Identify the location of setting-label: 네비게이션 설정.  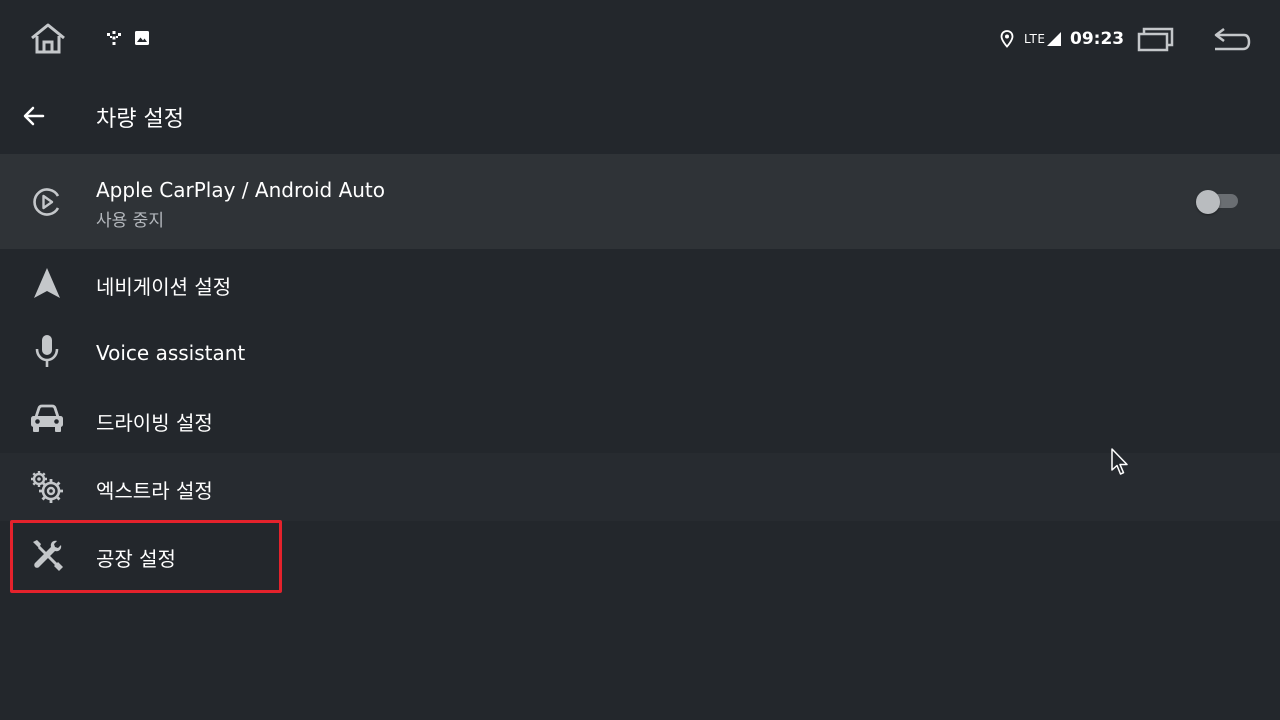
(164, 287).